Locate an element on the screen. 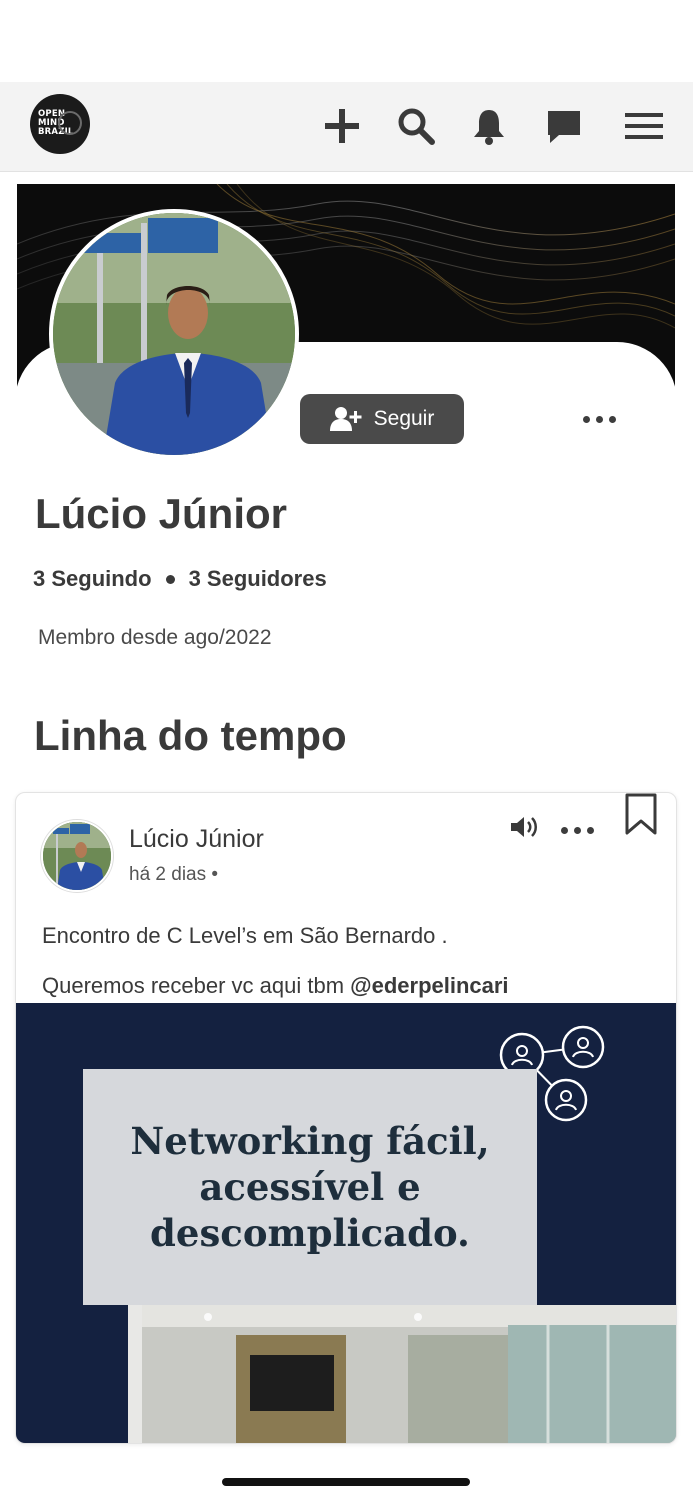 This screenshot has width=693, height=1500. create-post-button is located at coordinates (342, 126).